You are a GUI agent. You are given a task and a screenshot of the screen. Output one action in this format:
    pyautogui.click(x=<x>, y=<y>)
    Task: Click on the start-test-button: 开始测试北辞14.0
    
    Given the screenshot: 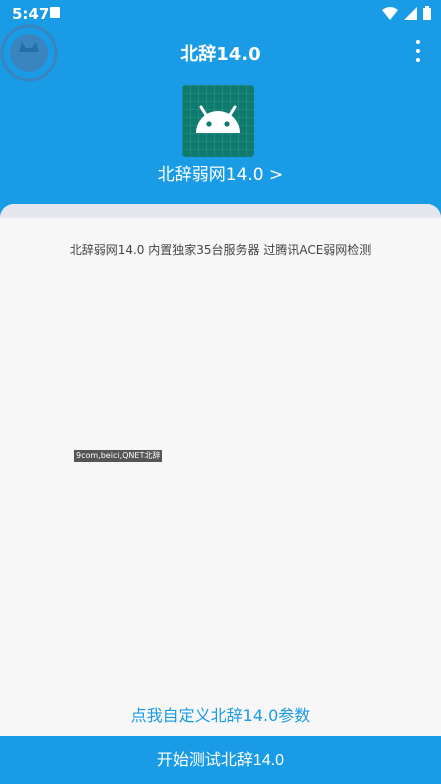 What is the action you would take?
    pyautogui.click(x=220, y=759)
    